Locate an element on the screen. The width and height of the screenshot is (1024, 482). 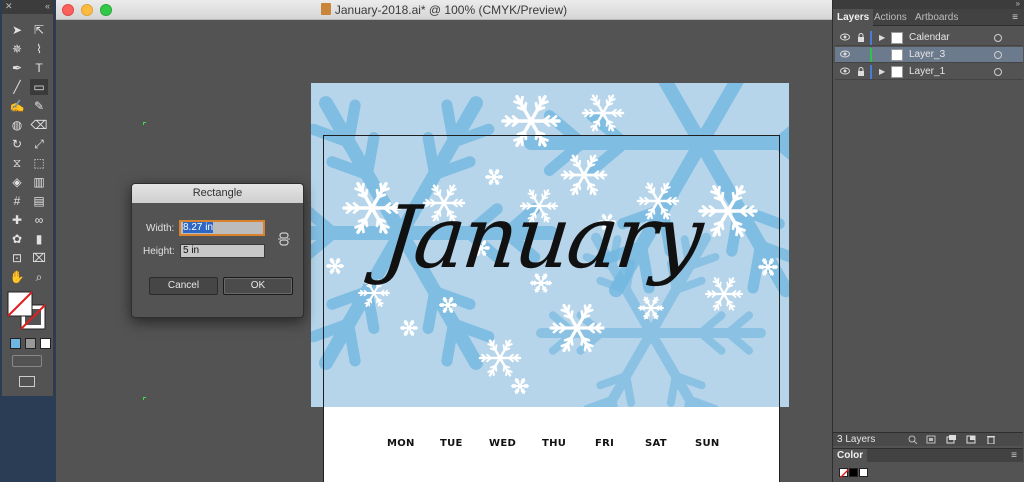
weekday-row: MON TUE WED THU FRI SAT SUN is located at coordinates (551, 445).